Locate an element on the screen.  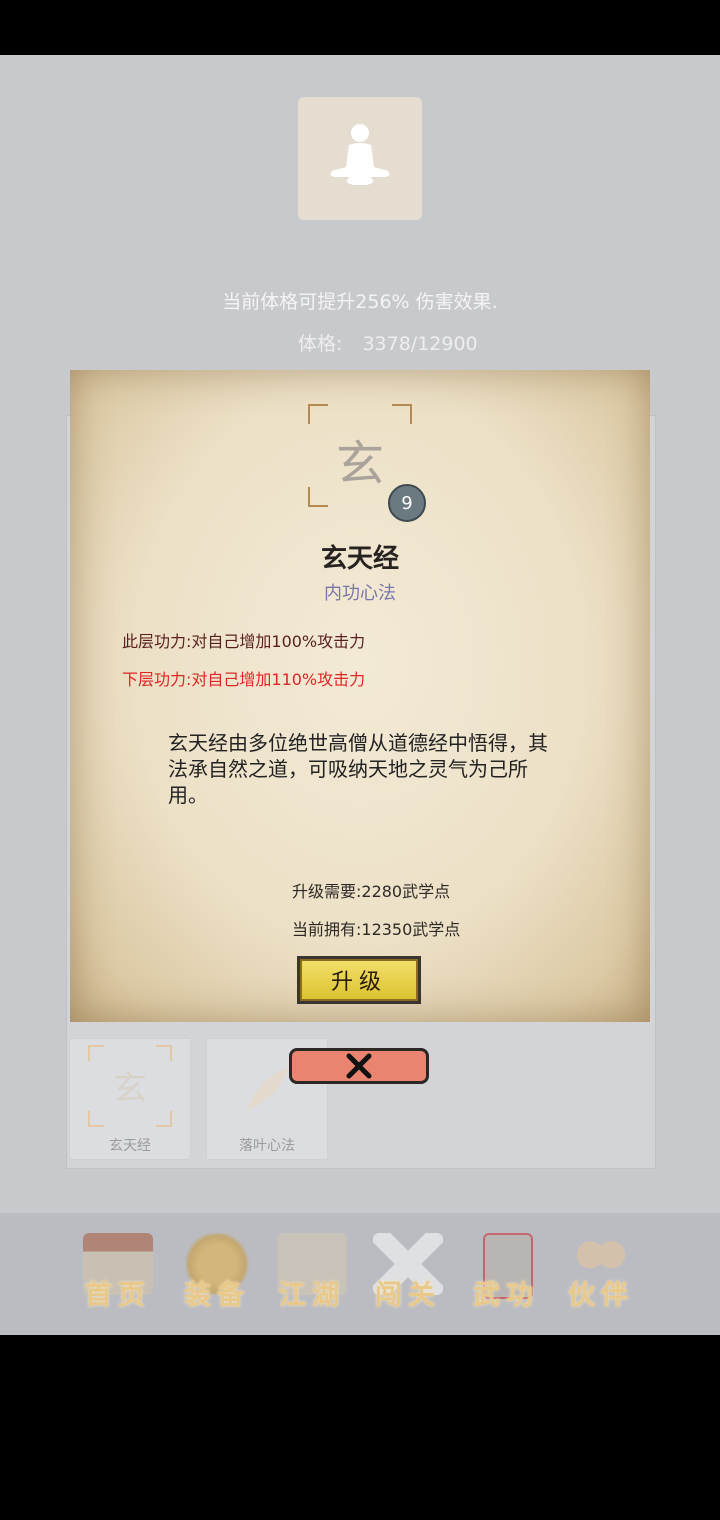
owned-points: 当前拥有:12350武学点 is located at coordinates (376, 929).